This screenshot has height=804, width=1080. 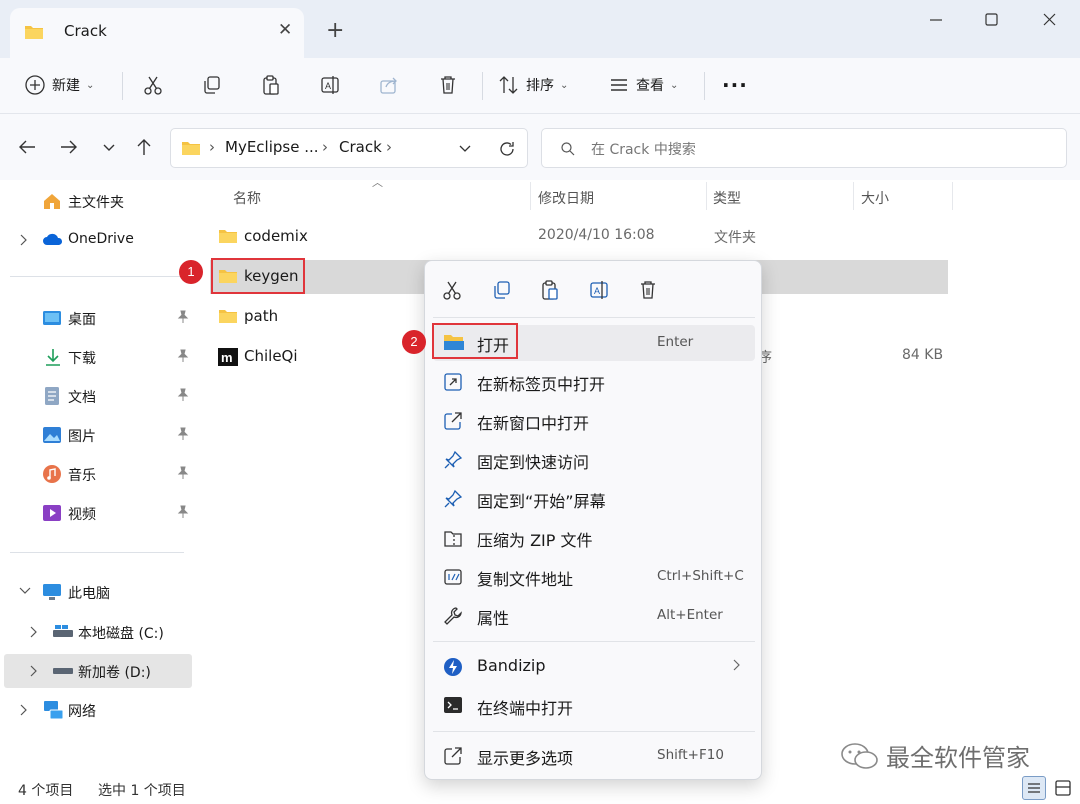 What do you see at coordinates (82, 320) in the screenshot?
I see `sidebar-label: 桌面` at bounding box center [82, 320].